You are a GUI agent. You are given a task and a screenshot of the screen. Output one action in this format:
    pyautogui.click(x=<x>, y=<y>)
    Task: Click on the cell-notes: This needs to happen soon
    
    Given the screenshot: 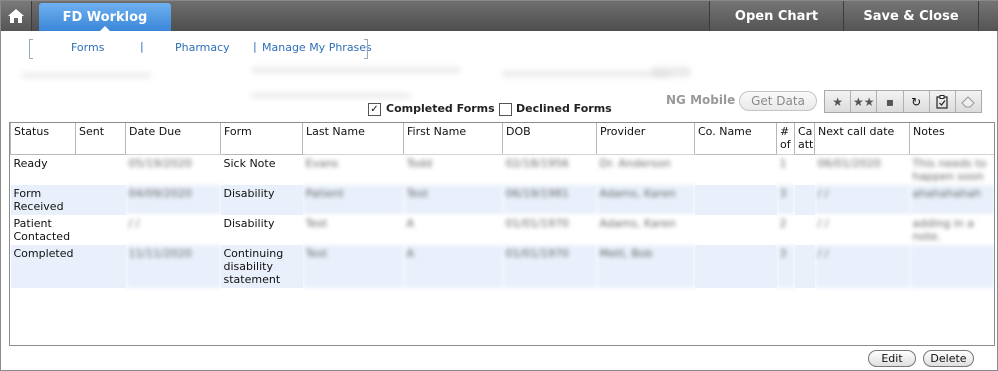 What is the action you would take?
    pyautogui.click(x=951, y=169)
    